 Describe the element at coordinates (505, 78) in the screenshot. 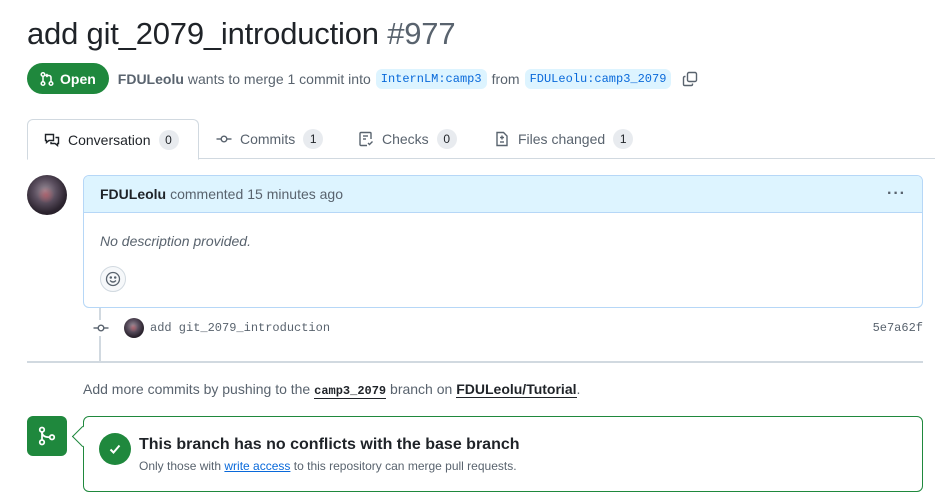

I see `from-text: from` at that location.